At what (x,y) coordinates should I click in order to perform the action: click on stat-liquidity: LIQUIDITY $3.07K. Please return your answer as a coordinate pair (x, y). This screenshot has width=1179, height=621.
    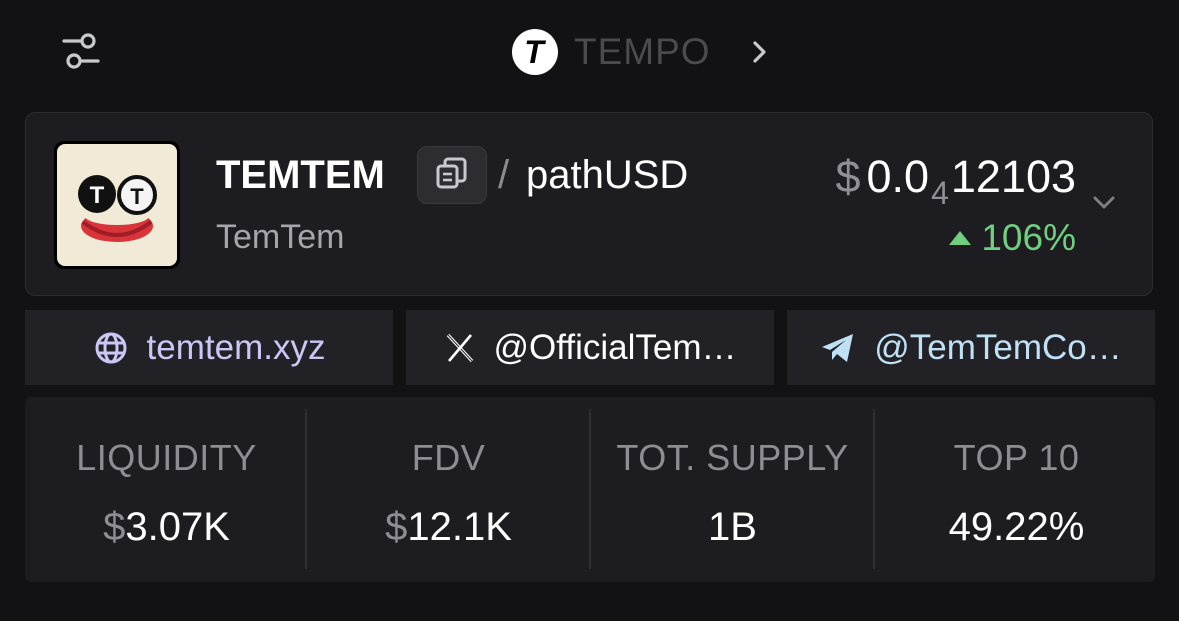
    Looking at the image, I should click on (166, 489).